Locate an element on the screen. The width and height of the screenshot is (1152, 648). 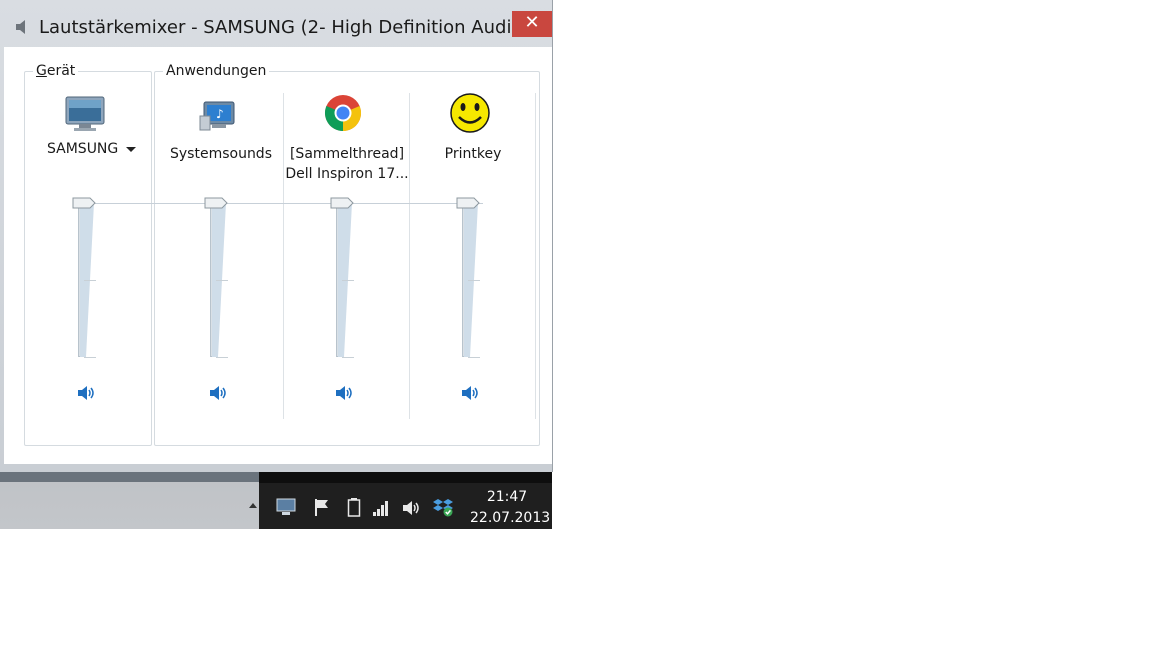
clock-date: 22.07.2013 is located at coordinates (510, 518).